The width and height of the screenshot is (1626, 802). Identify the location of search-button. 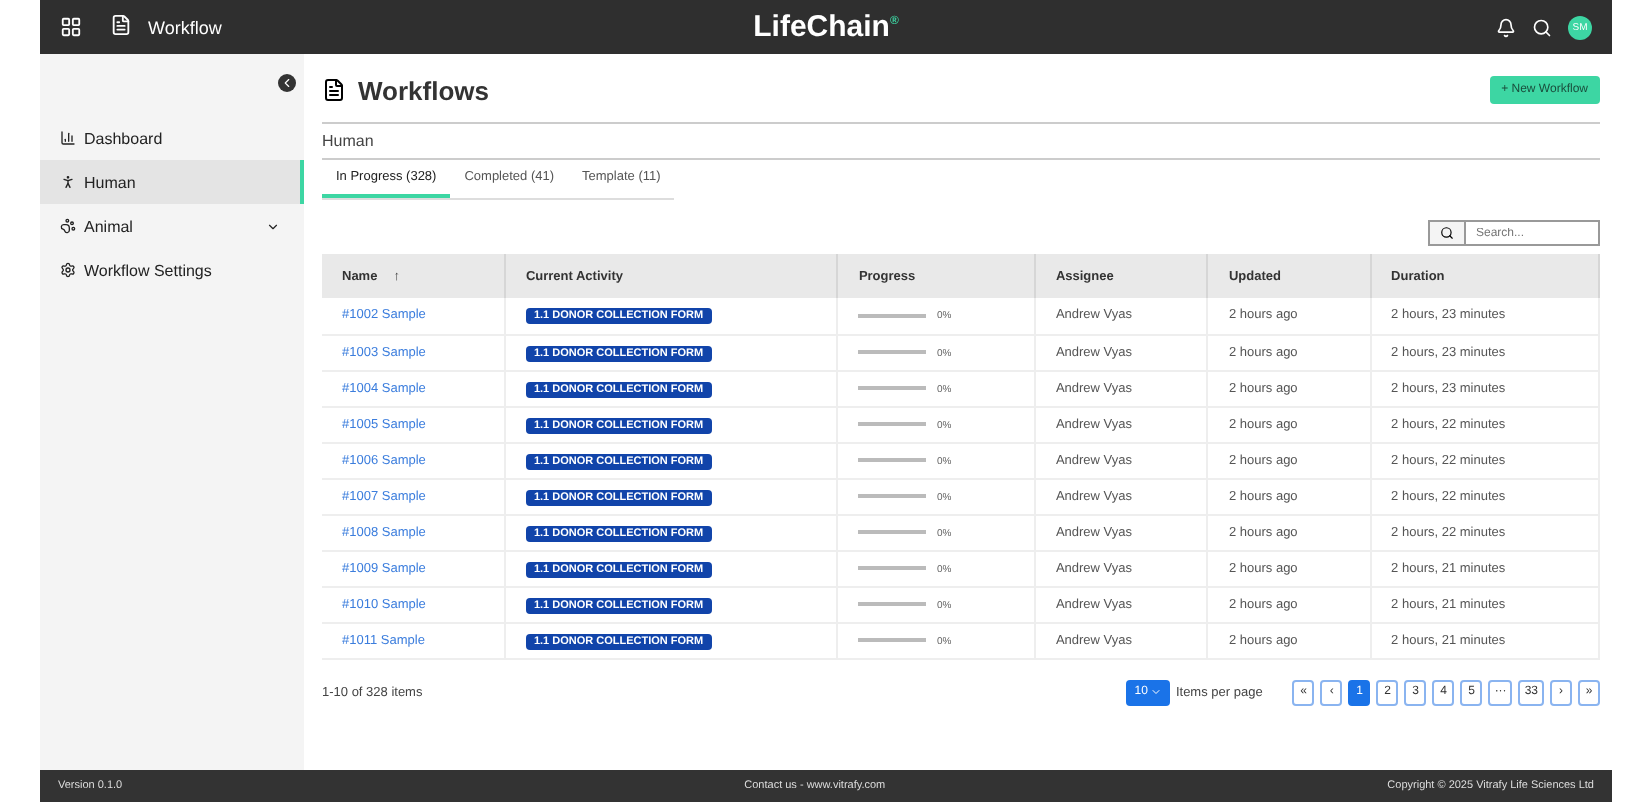
(1447, 233).